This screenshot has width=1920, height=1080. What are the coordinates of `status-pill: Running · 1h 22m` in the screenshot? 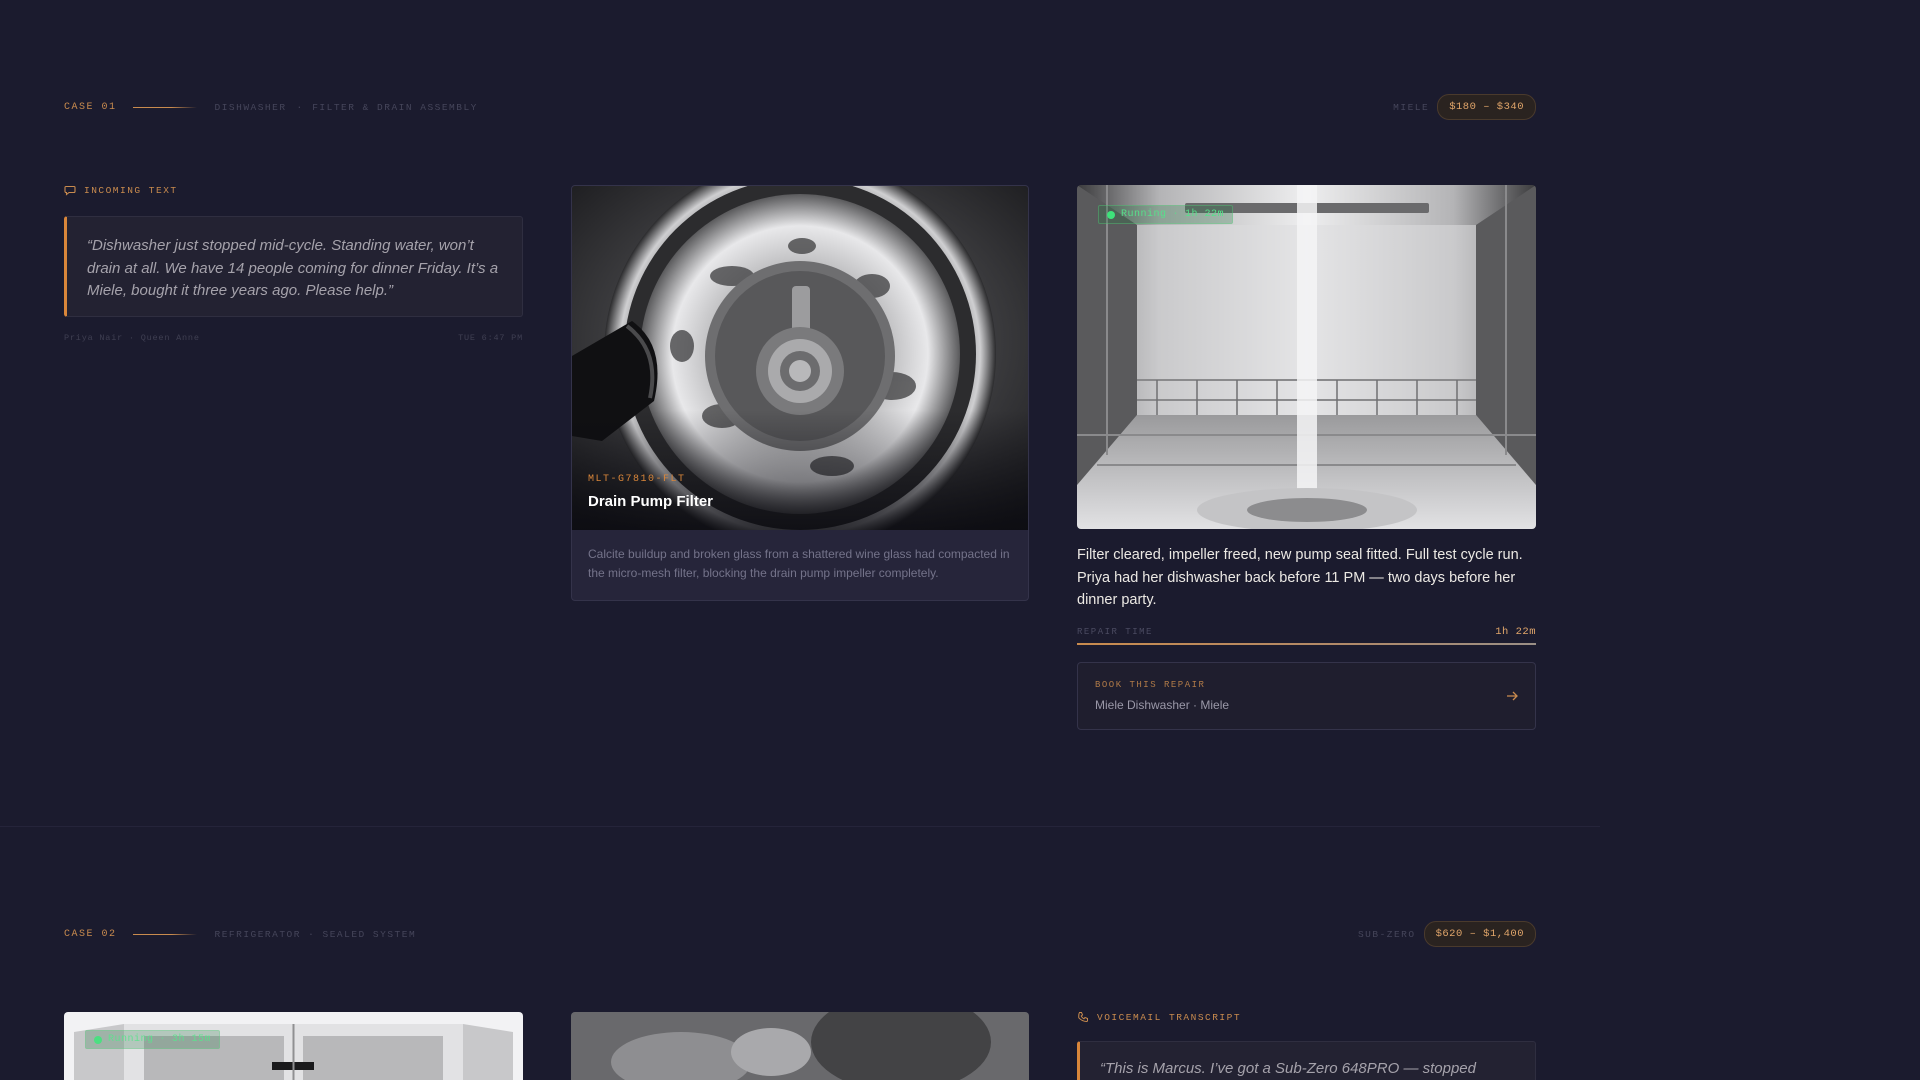 It's located at (1166, 214).